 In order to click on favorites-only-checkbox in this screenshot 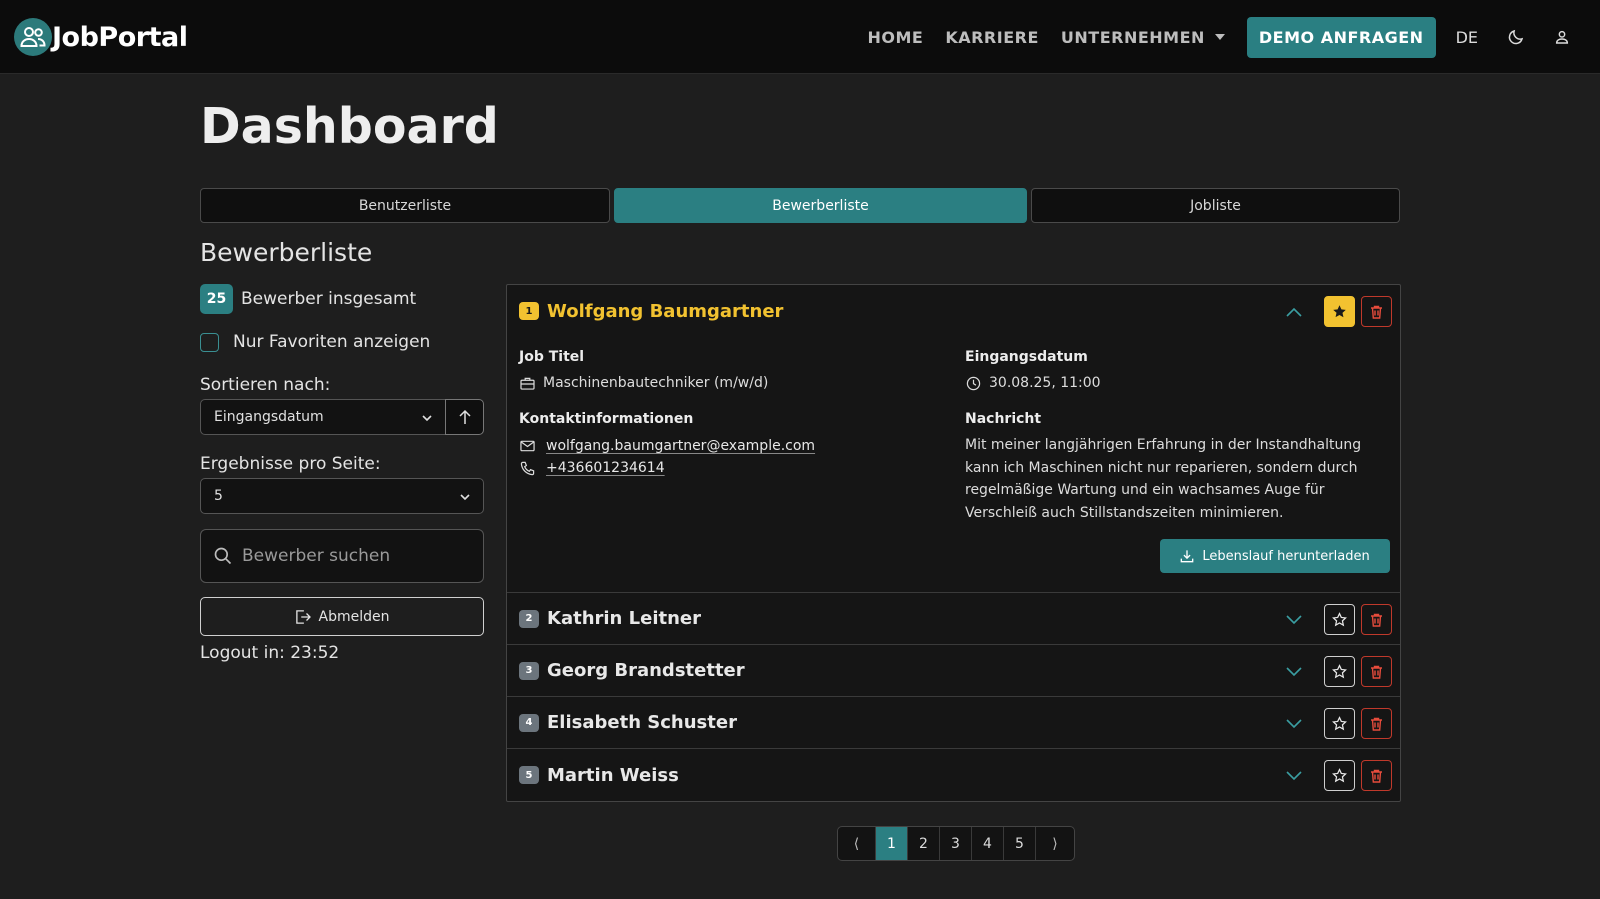, I will do `click(209, 342)`.